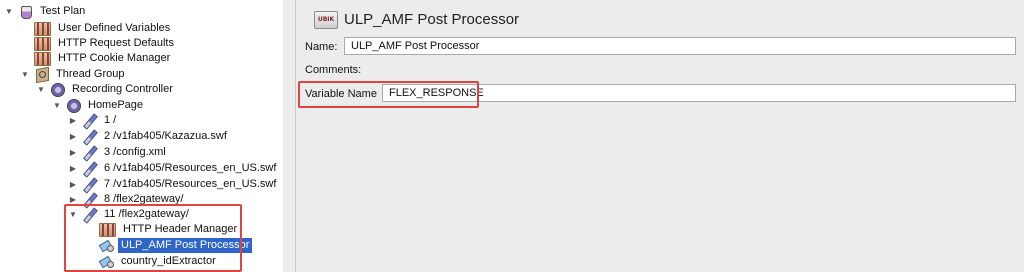  I want to click on name-label: Name:, so click(321, 47).